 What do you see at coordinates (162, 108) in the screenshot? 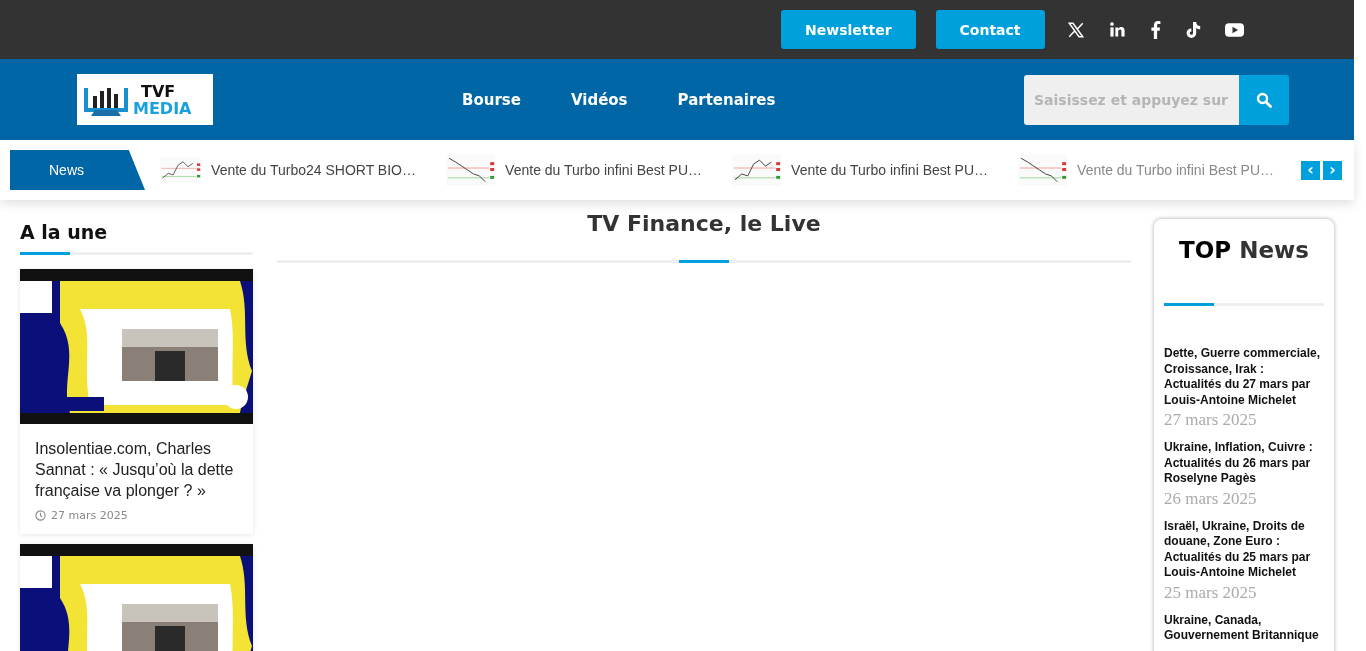
I see `logo-text: MEDIA` at bounding box center [162, 108].